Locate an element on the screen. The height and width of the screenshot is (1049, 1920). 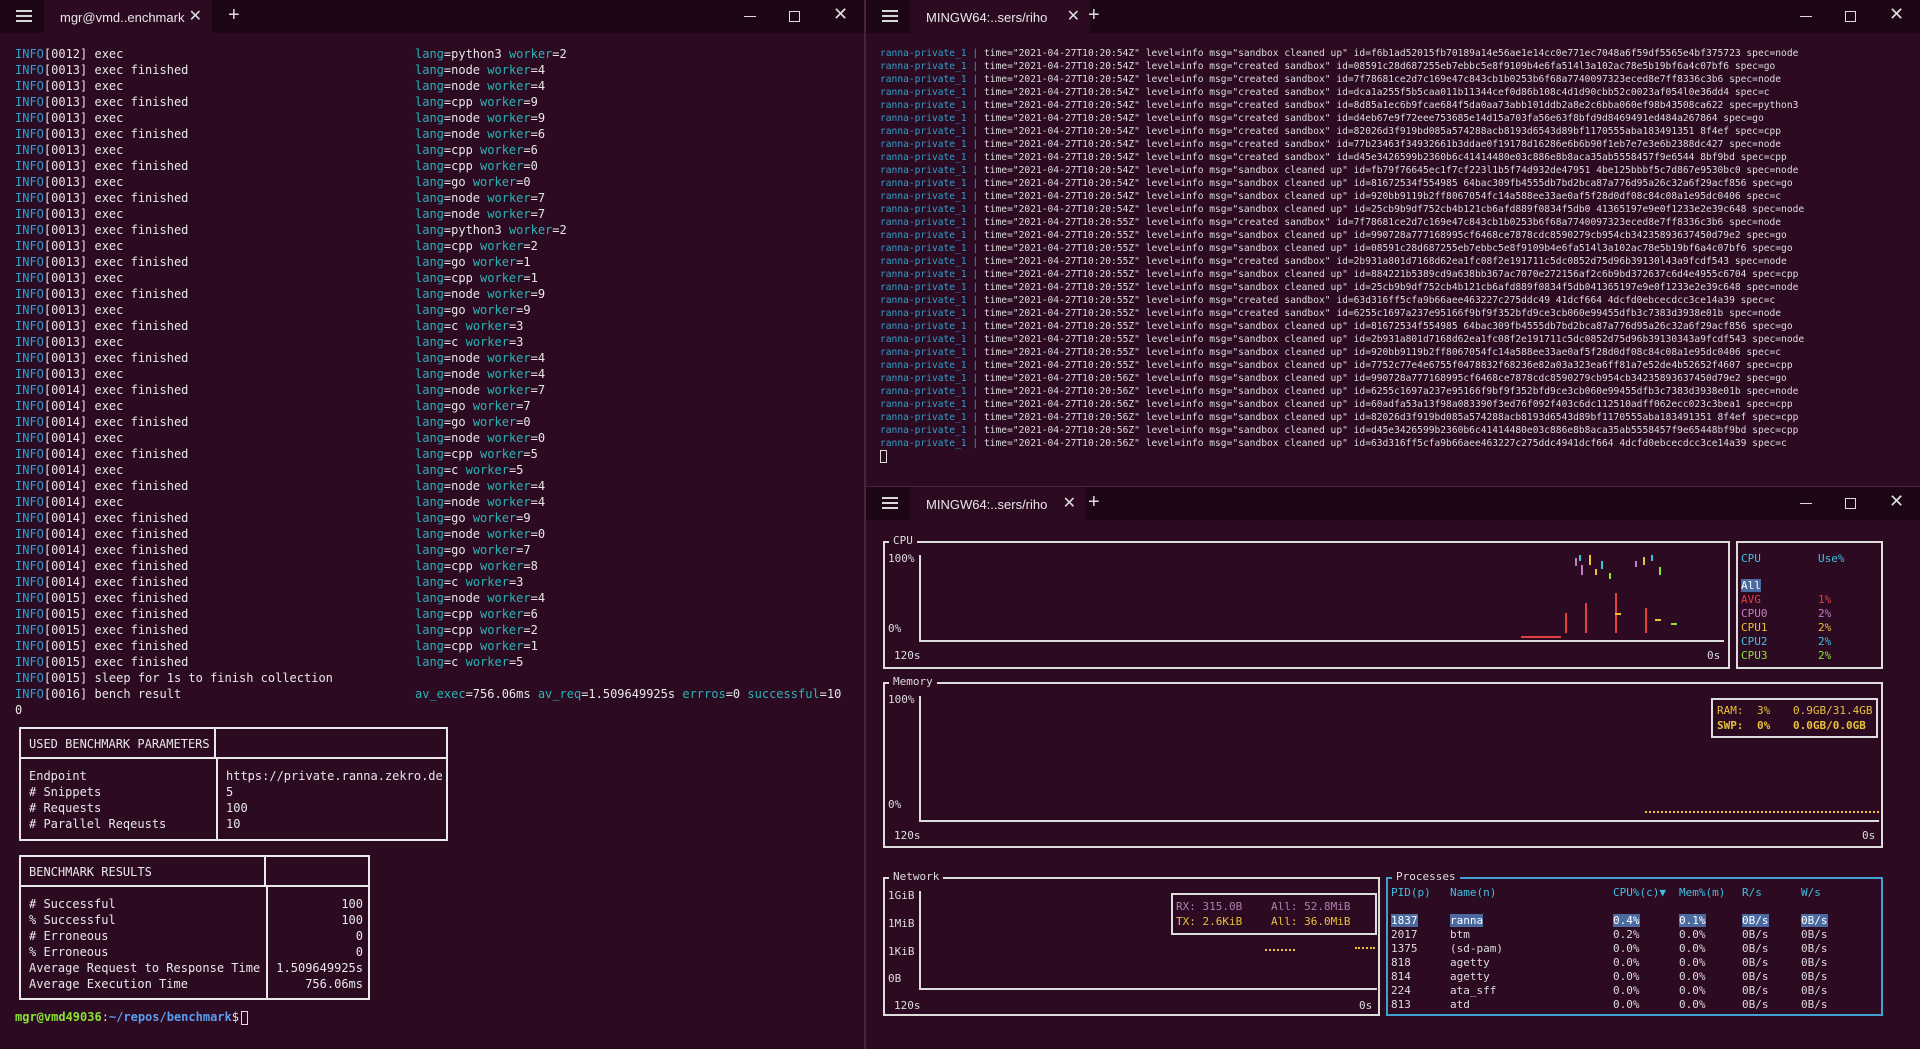
log-message: [0014] exec is located at coordinates (83, 502).